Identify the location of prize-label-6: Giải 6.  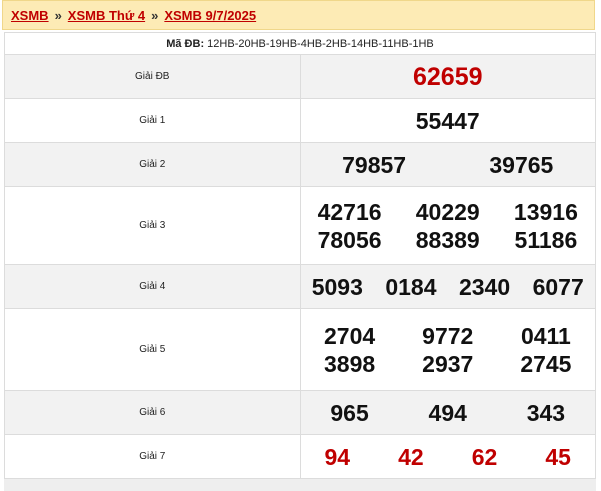
(152, 412).